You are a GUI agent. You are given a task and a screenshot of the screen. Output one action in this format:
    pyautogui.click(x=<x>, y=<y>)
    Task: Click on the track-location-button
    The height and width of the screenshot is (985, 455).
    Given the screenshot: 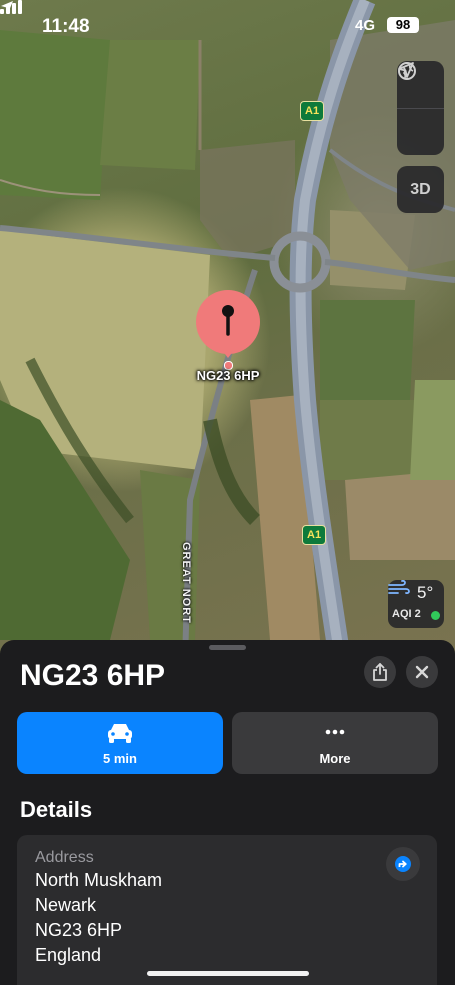 What is the action you would take?
    pyautogui.click(x=420, y=109)
    